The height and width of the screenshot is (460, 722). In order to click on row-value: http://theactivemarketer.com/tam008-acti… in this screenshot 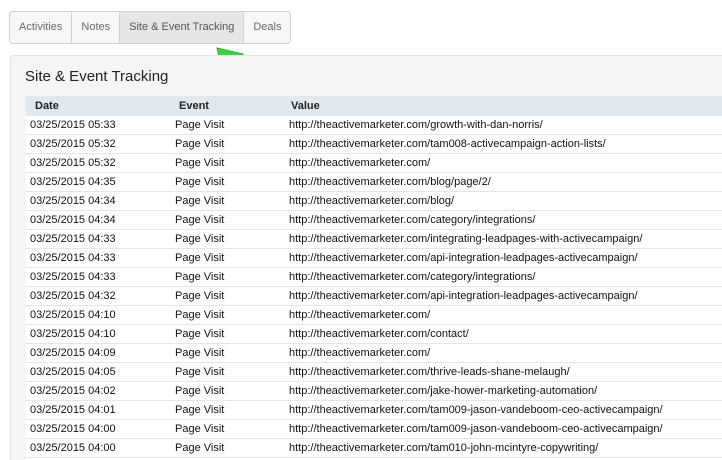, I will do `click(505, 144)`.